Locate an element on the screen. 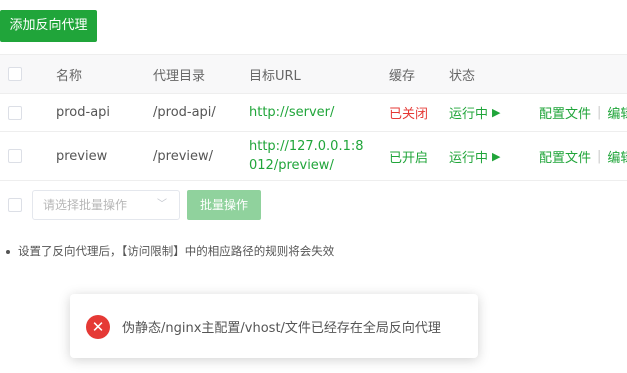 The width and height of the screenshot is (627, 373). header-name: 名称 is located at coordinates (69, 76).